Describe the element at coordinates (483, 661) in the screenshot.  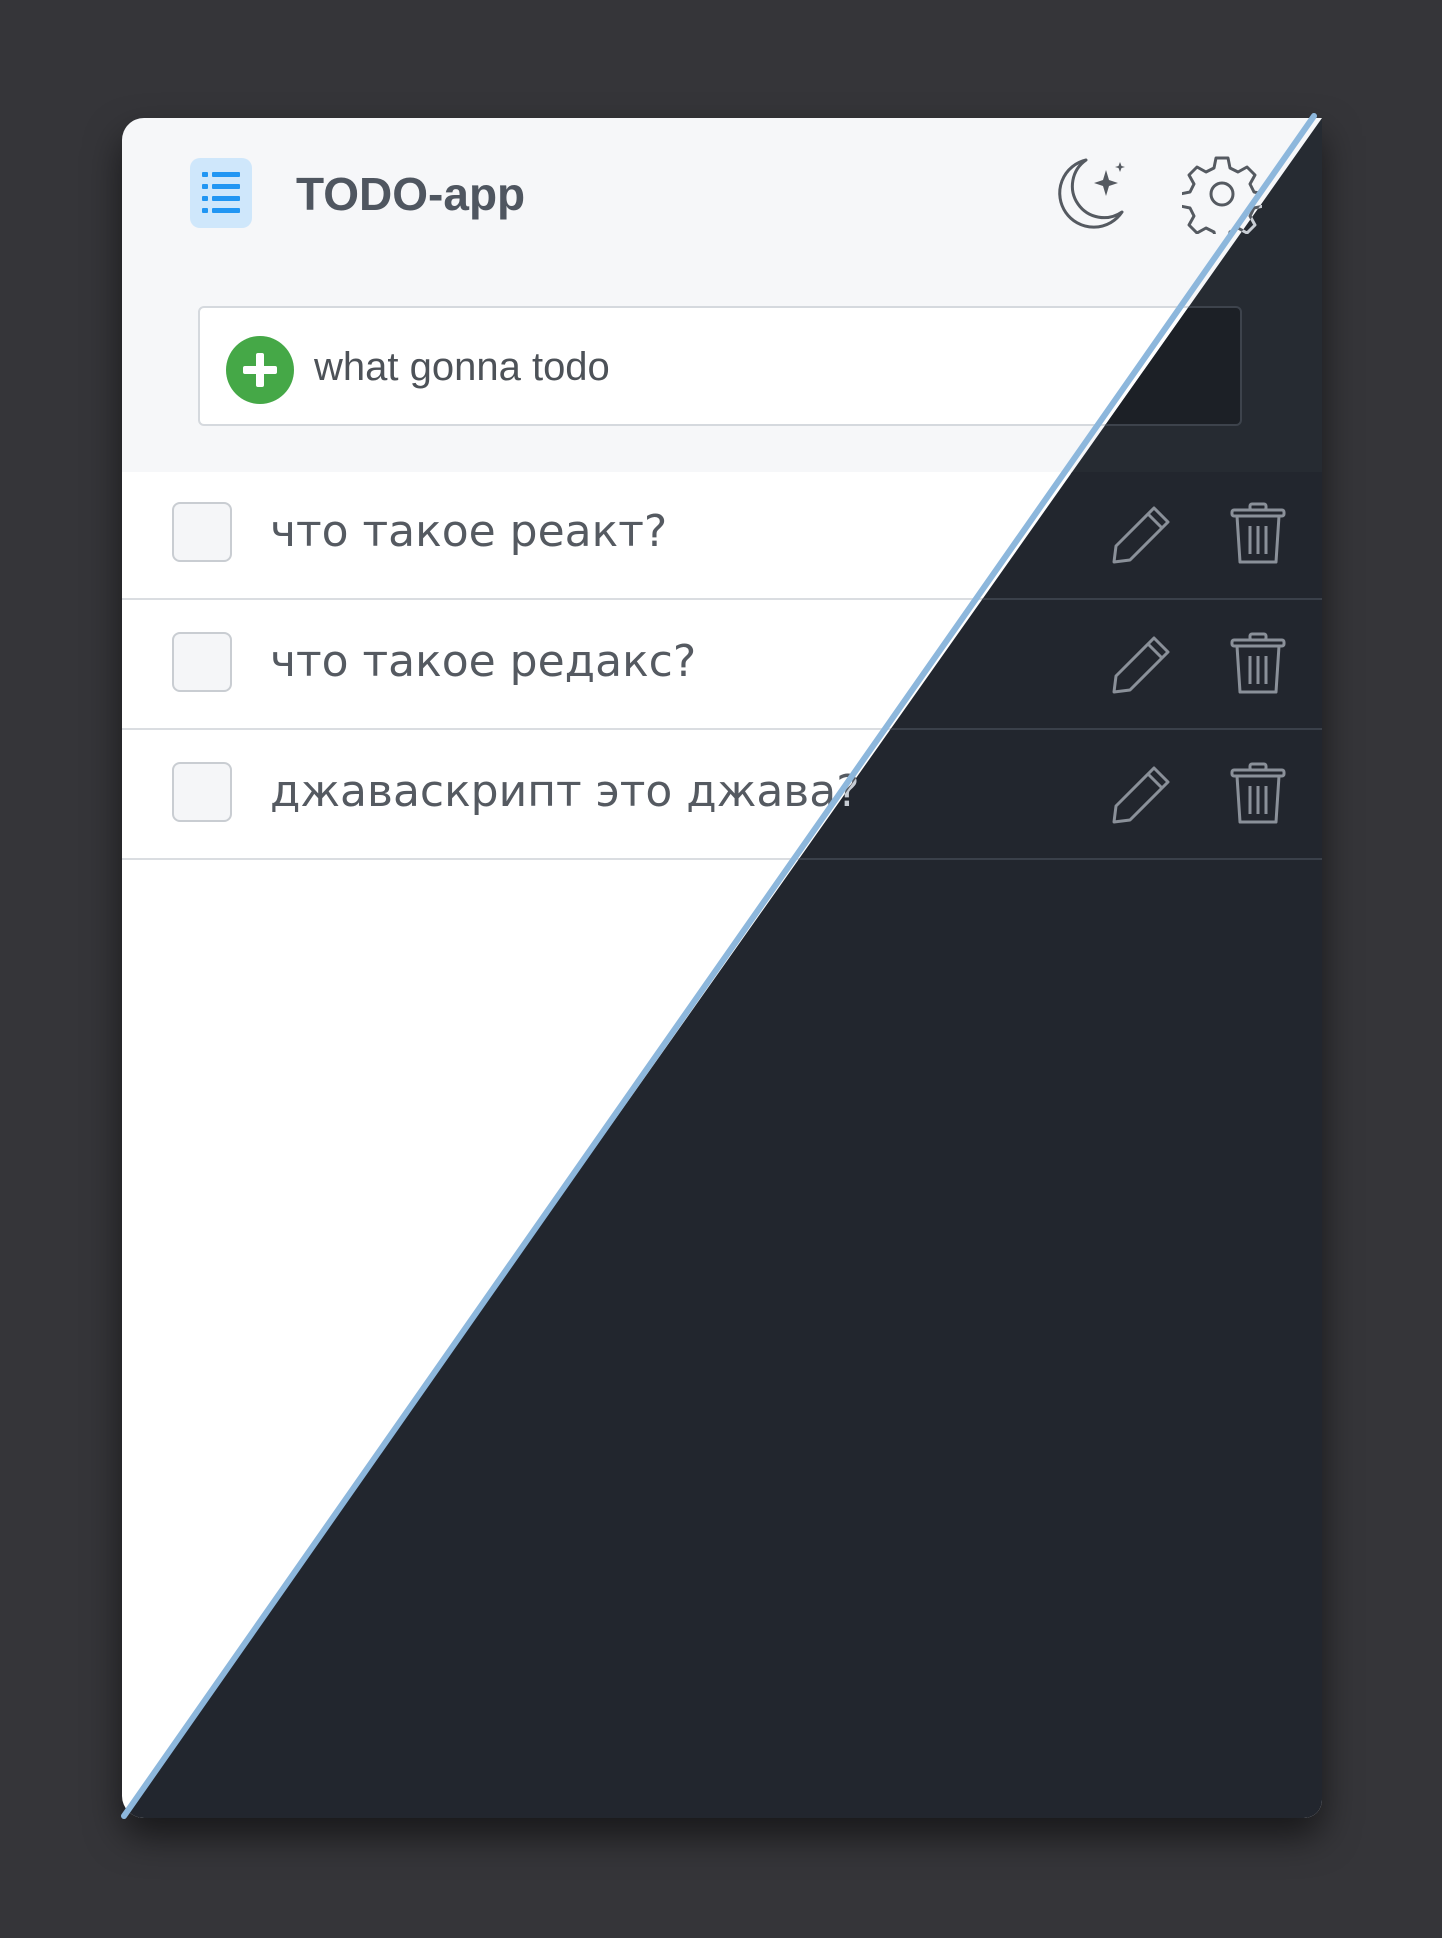
I see `todo-text: что такое редакс?` at that location.